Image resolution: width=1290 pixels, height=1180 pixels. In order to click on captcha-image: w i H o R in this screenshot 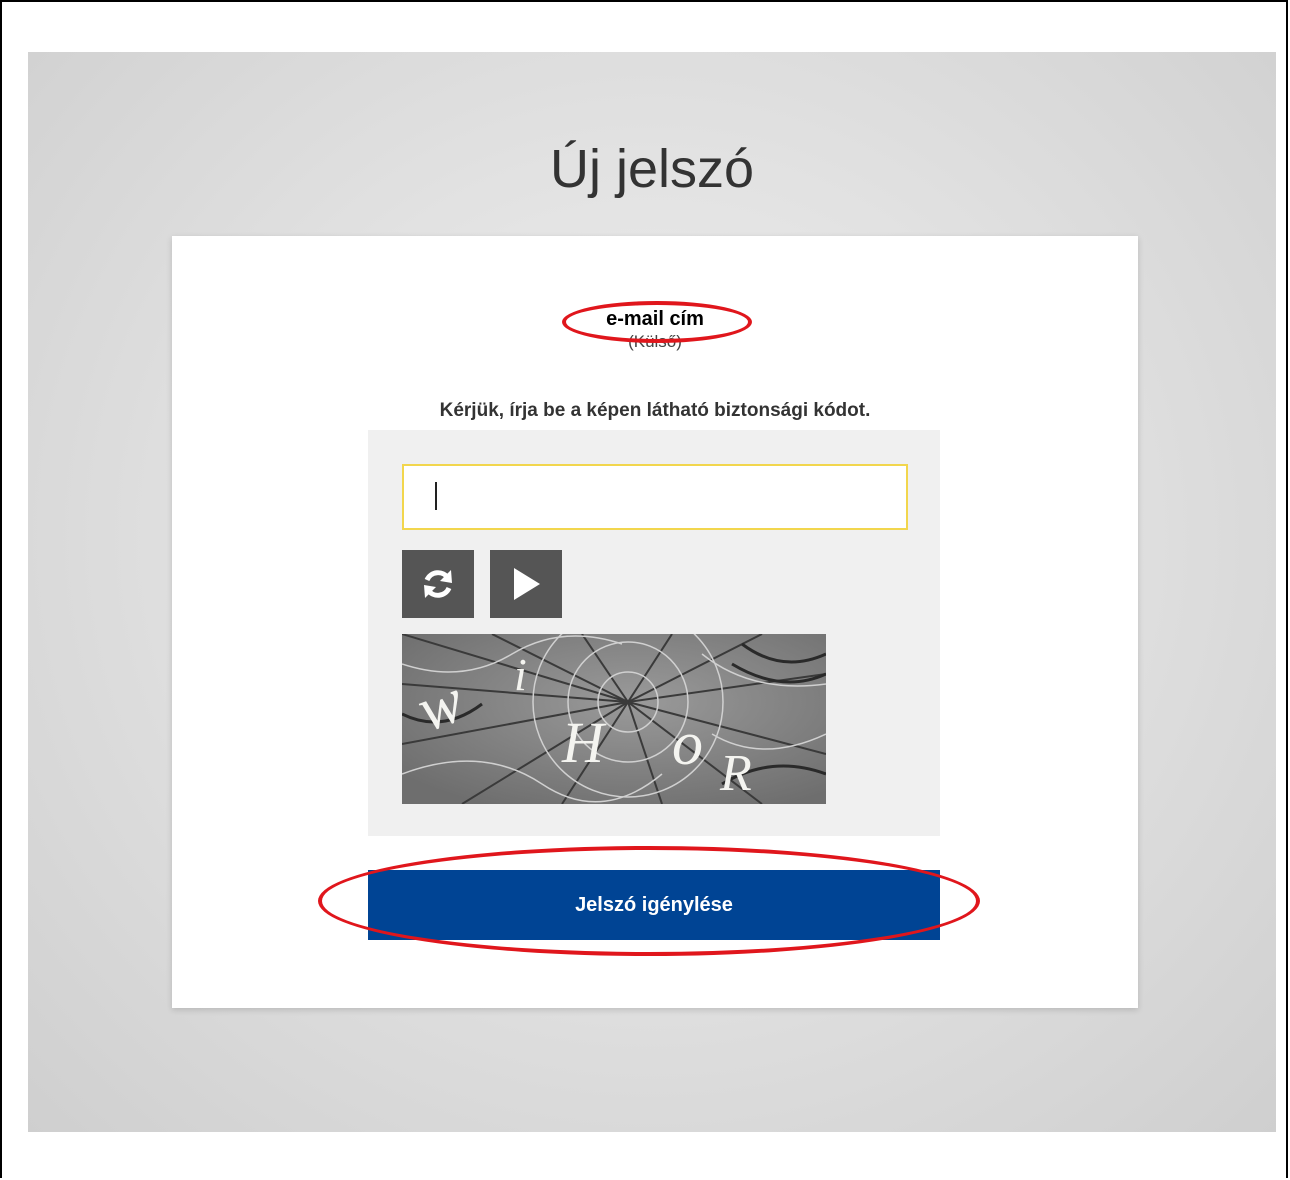, I will do `click(614, 719)`.